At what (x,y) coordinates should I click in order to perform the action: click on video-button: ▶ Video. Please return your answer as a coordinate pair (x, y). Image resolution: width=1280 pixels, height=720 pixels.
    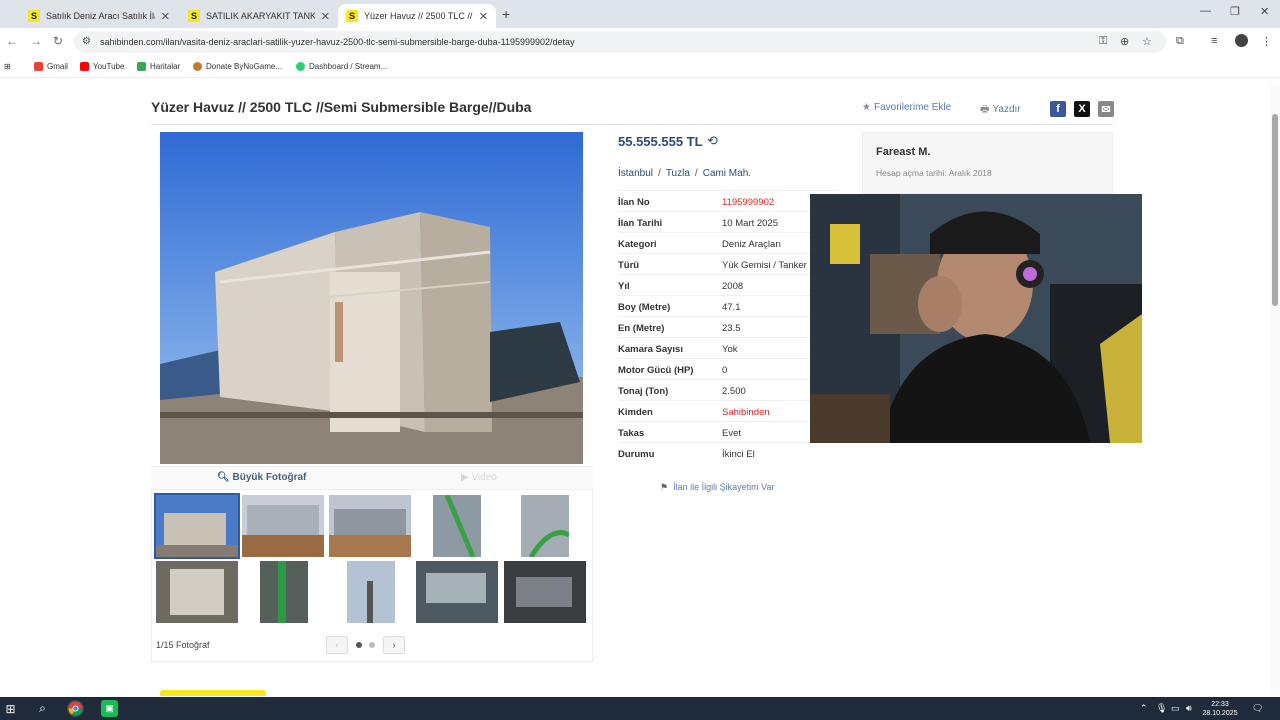
    Looking at the image, I should click on (479, 477).